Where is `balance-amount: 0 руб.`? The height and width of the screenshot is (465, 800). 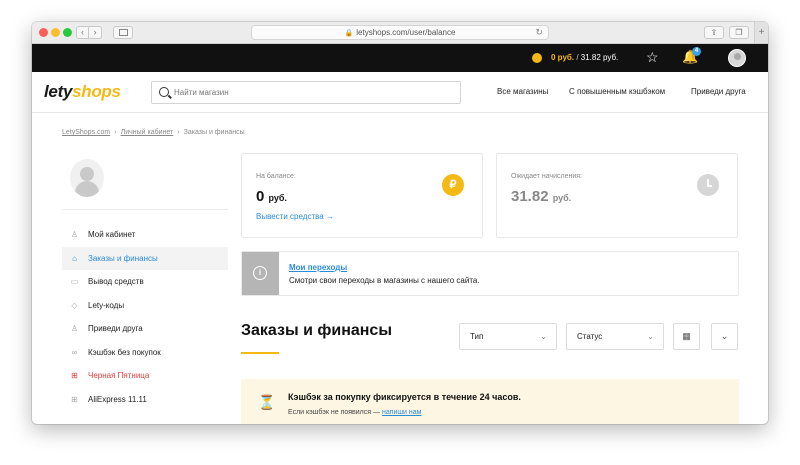 balance-amount: 0 руб. is located at coordinates (563, 57).